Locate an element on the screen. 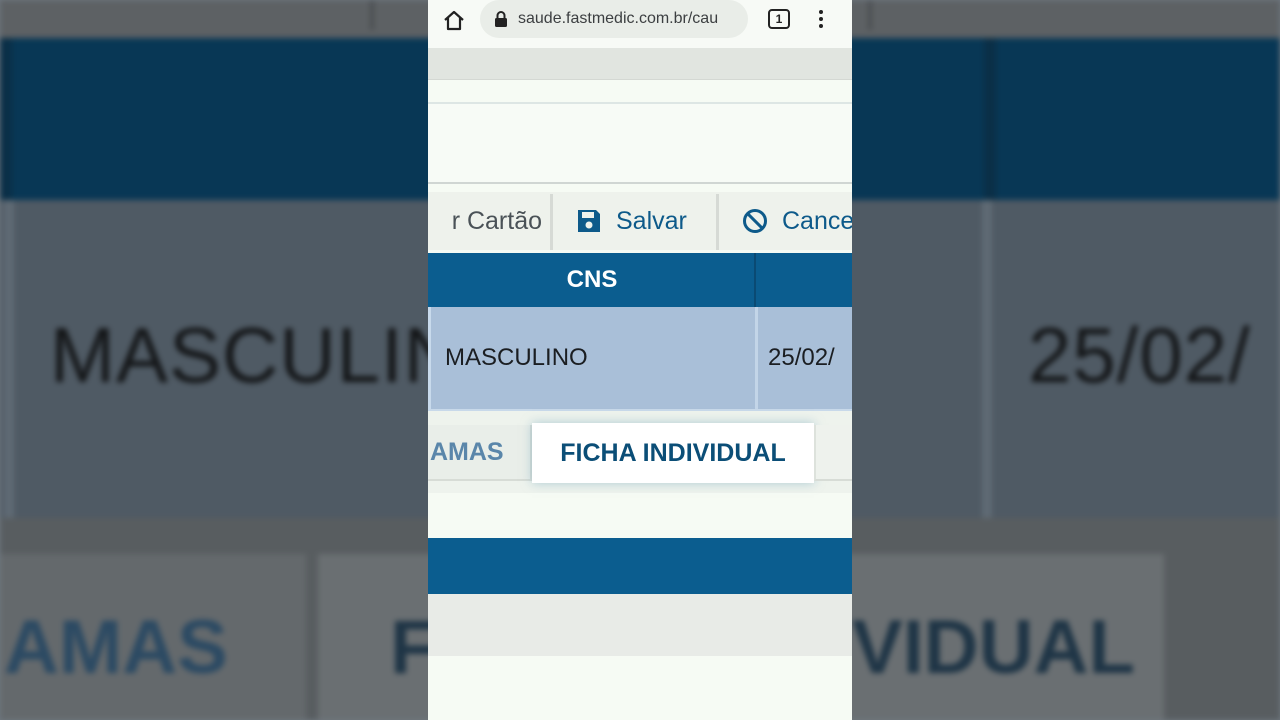 The height and width of the screenshot is (720, 1280). menu-icon is located at coordinates (821, 20).